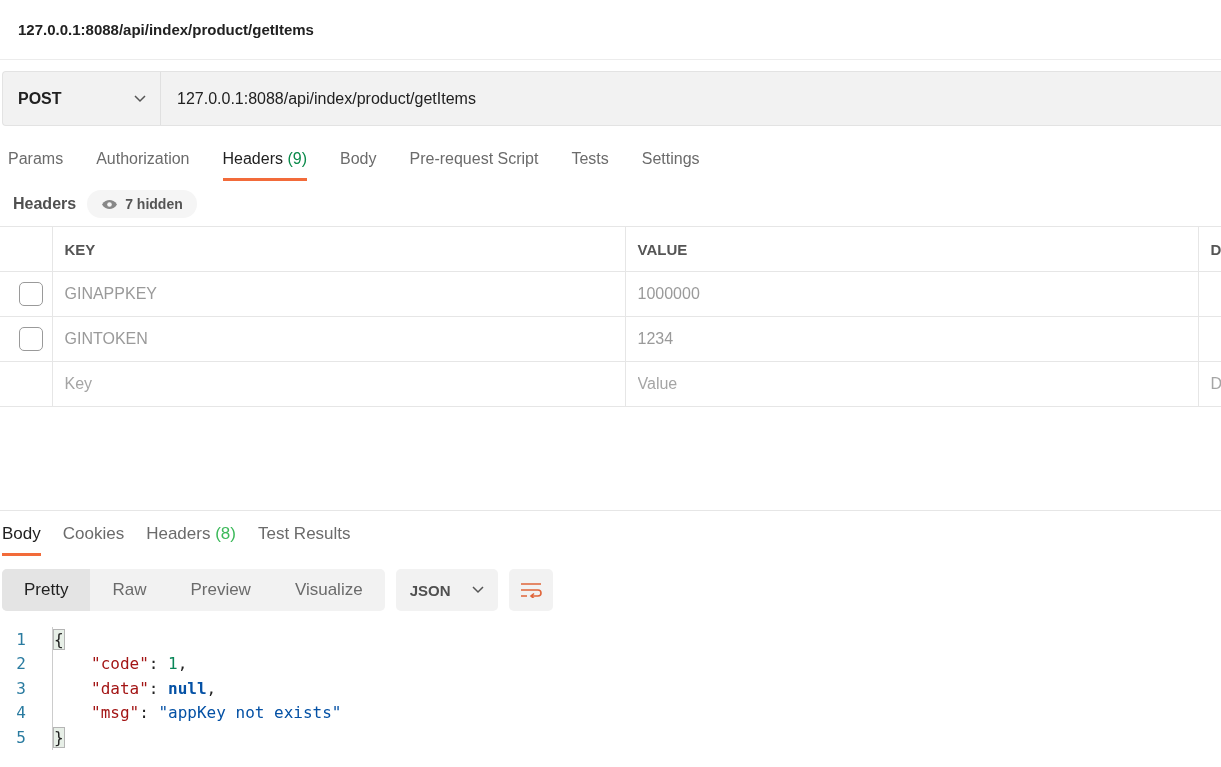  What do you see at coordinates (21, 535) in the screenshot?
I see `response-tab: Body` at bounding box center [21, 535].